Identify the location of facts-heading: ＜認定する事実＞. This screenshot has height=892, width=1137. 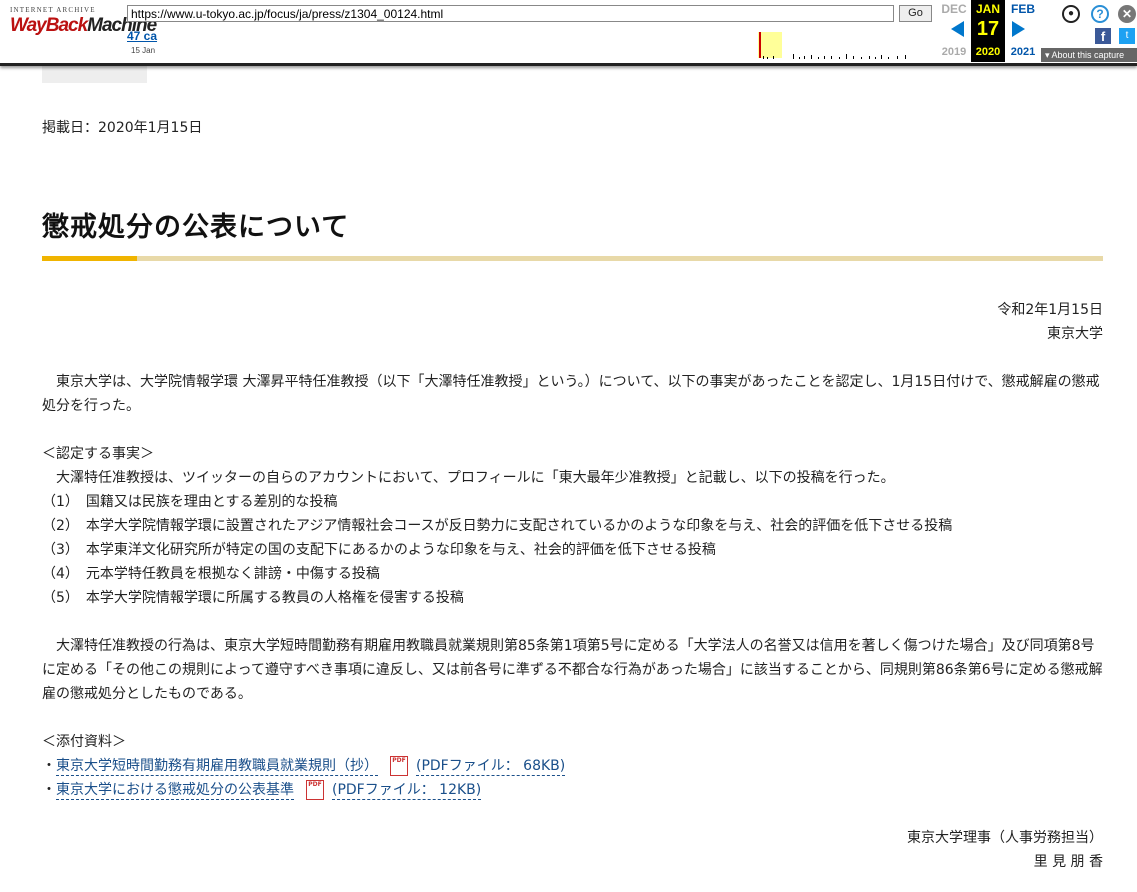
(98, 454).